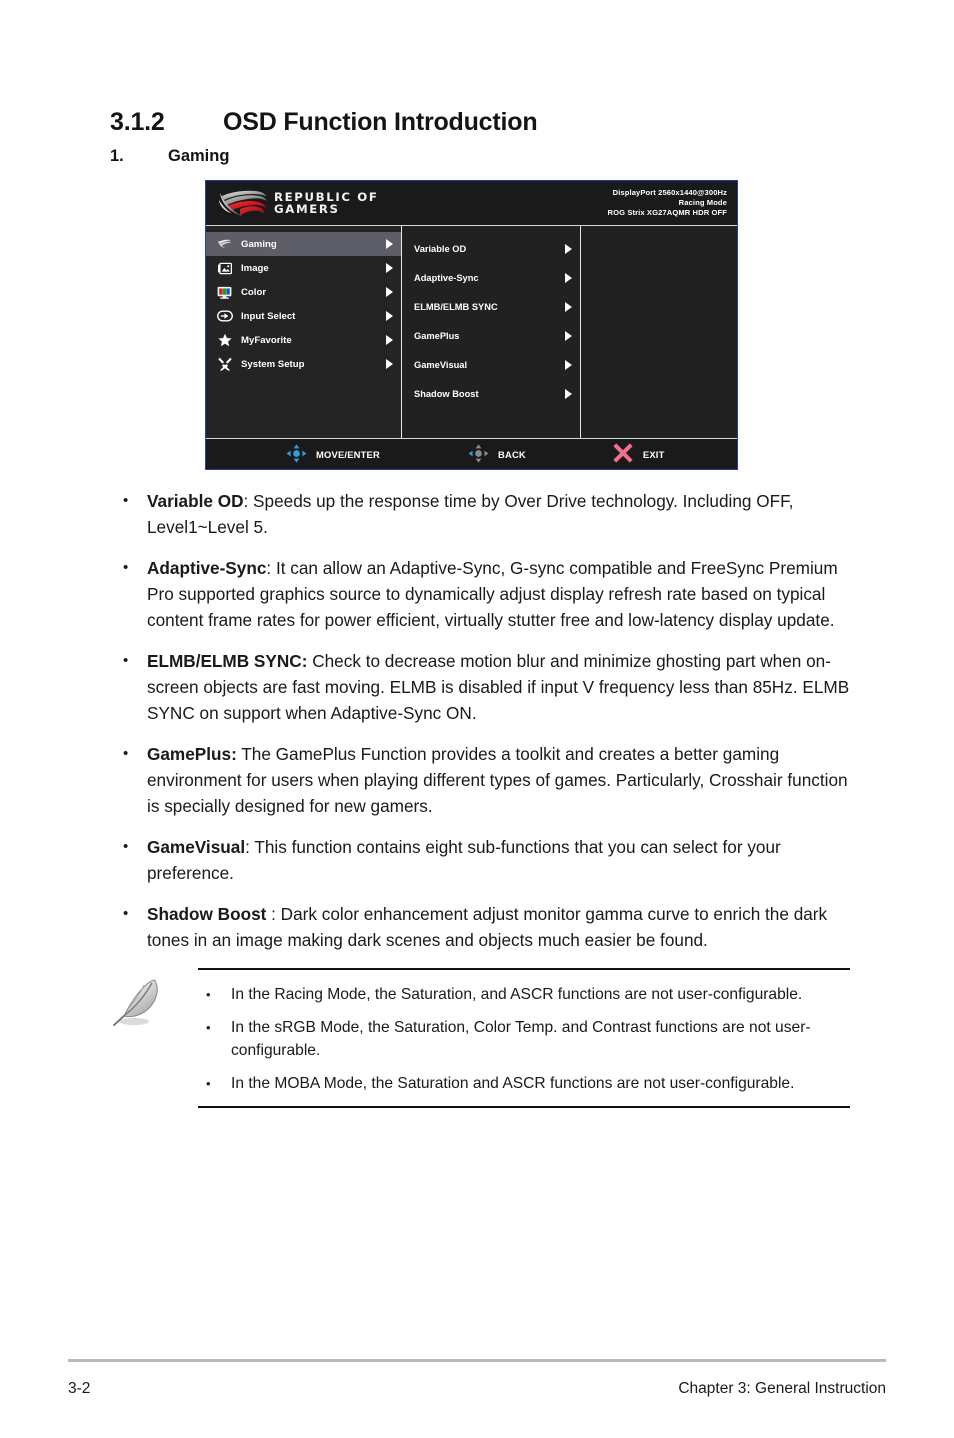  I want to click on submenu-item-shadow-boost: Shadow Boost, so click(491, 393).